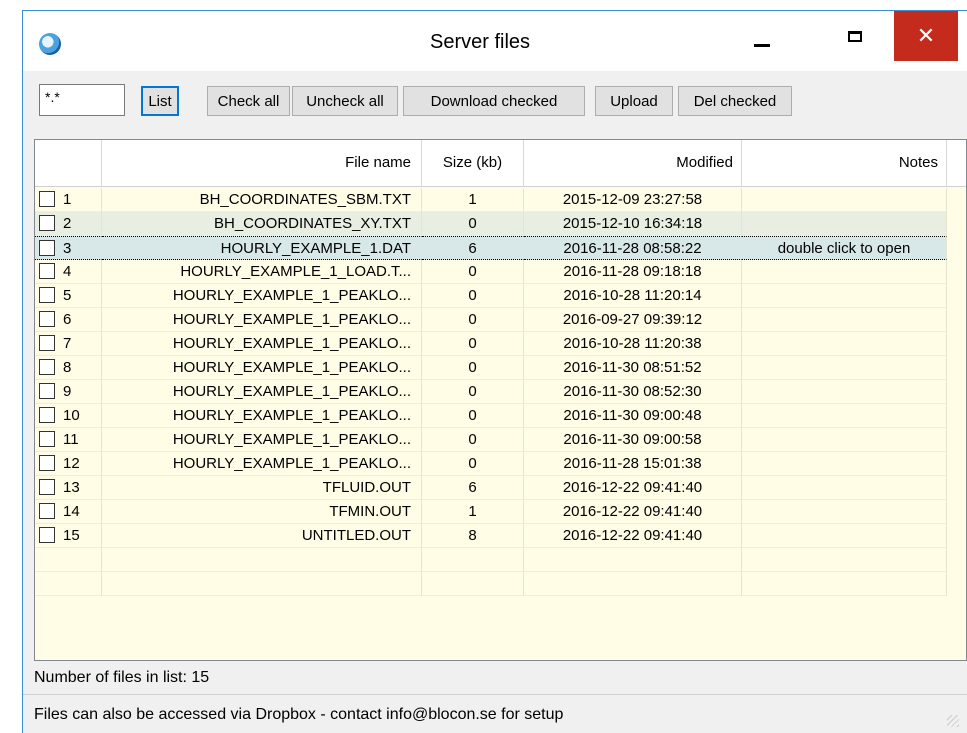 The height and width of the screenshot is (733, 967). What do you see at coordinates (855, 36) in the screenshot?
I see `maximize-button` at bounding box center [855, 36].